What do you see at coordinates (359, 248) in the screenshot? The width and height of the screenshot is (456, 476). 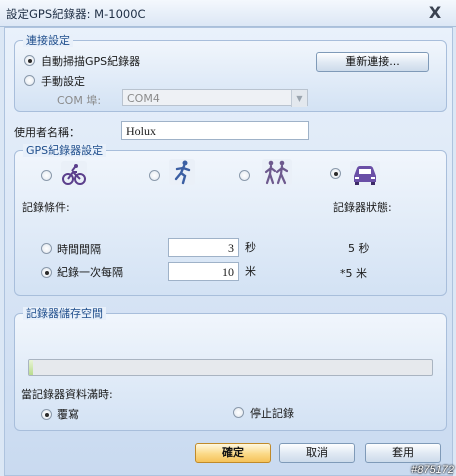 I see `time-status-value: 5 秒` at bounding box center [359, 248].